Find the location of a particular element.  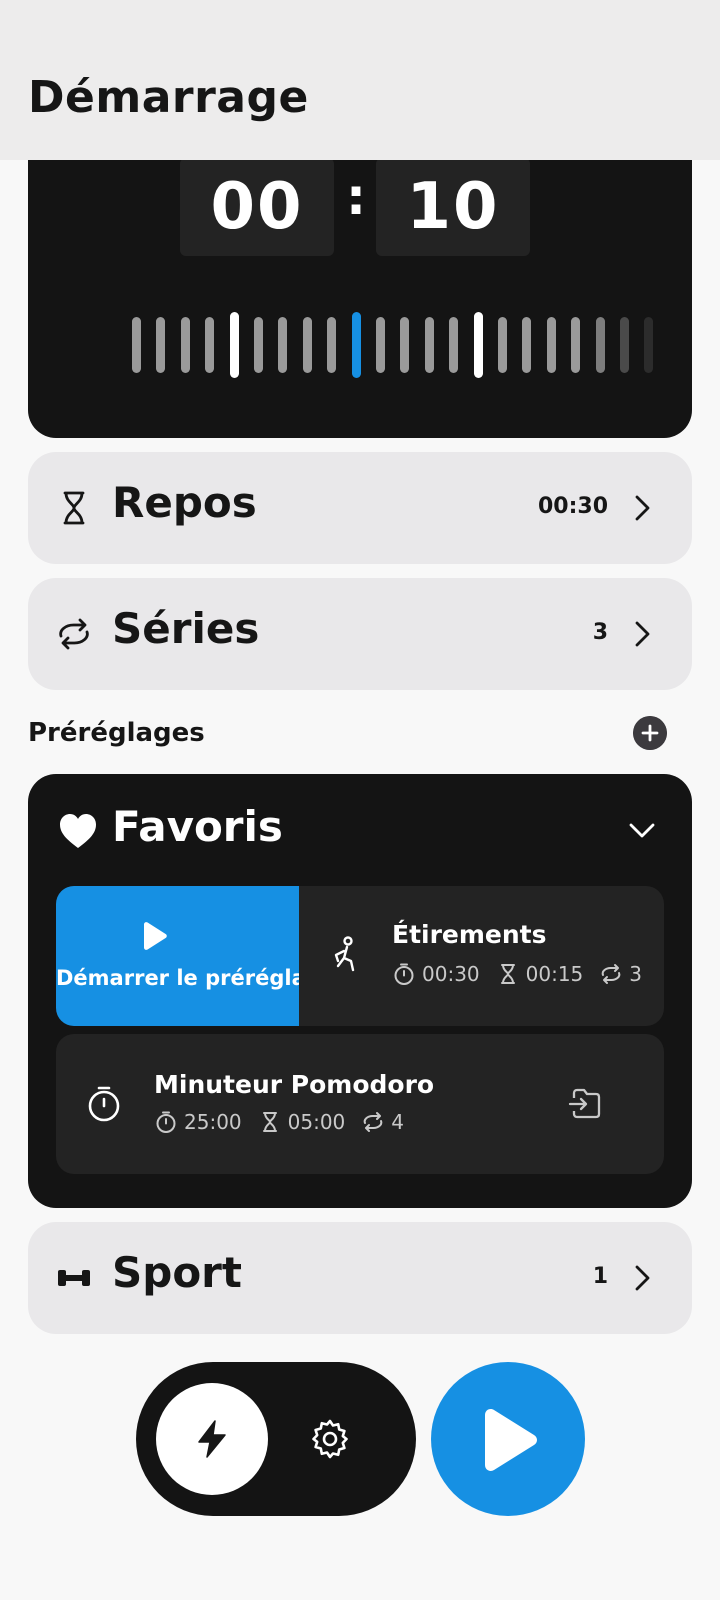

preset-name: Étirements is located at coordinates (469, 934).